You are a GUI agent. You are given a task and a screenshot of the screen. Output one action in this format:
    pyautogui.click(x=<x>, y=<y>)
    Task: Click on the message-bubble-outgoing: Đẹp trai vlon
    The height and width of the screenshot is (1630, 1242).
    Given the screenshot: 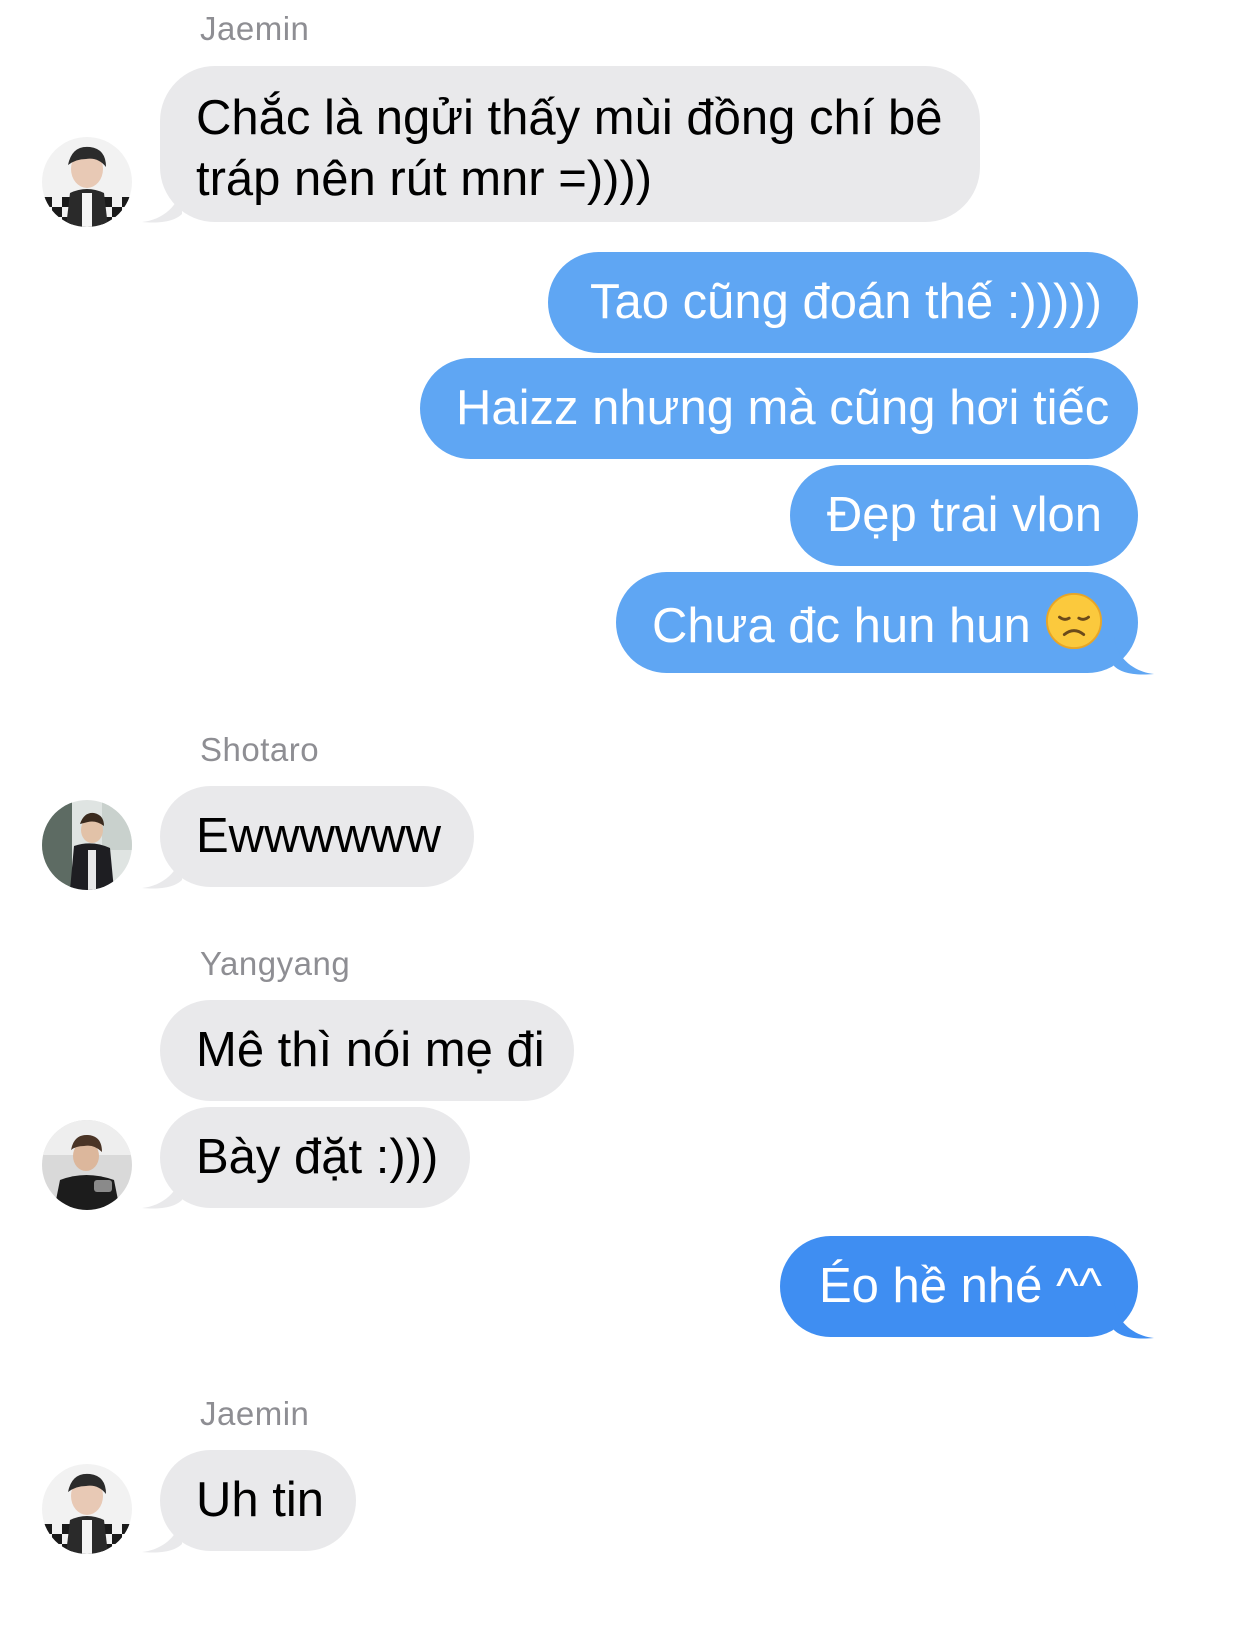 What is the action you would take?
    pyautogui.click(x=964, y=515)
    